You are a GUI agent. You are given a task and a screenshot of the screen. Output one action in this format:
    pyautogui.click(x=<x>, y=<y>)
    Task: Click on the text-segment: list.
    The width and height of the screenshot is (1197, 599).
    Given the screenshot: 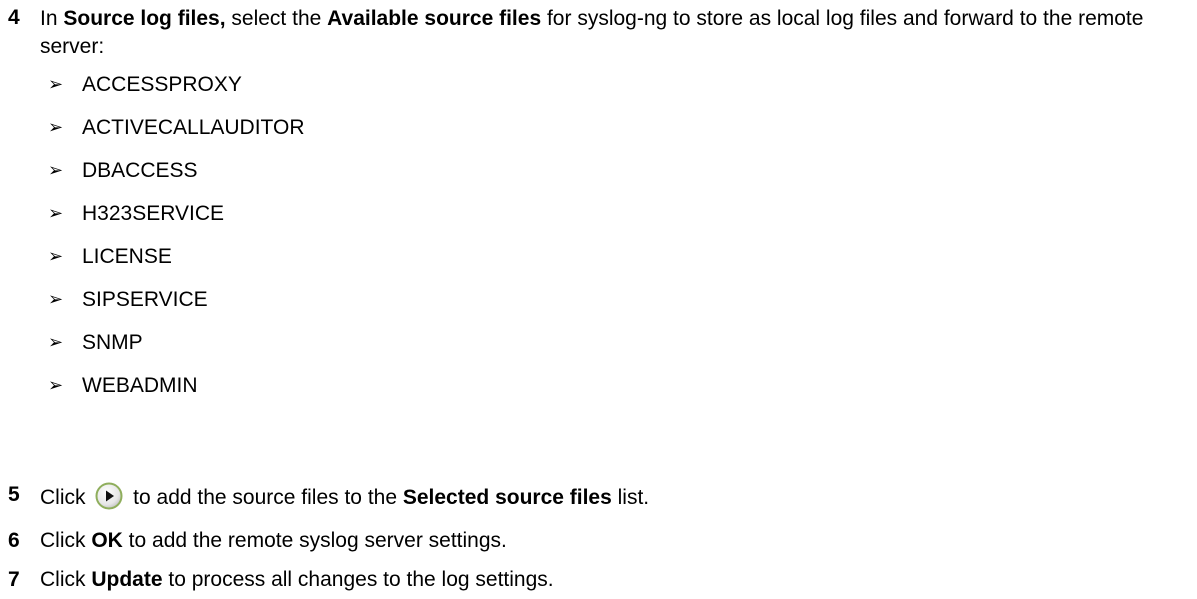 What is the action you would take?
    pyautogui.click(x=630, y=497)
    